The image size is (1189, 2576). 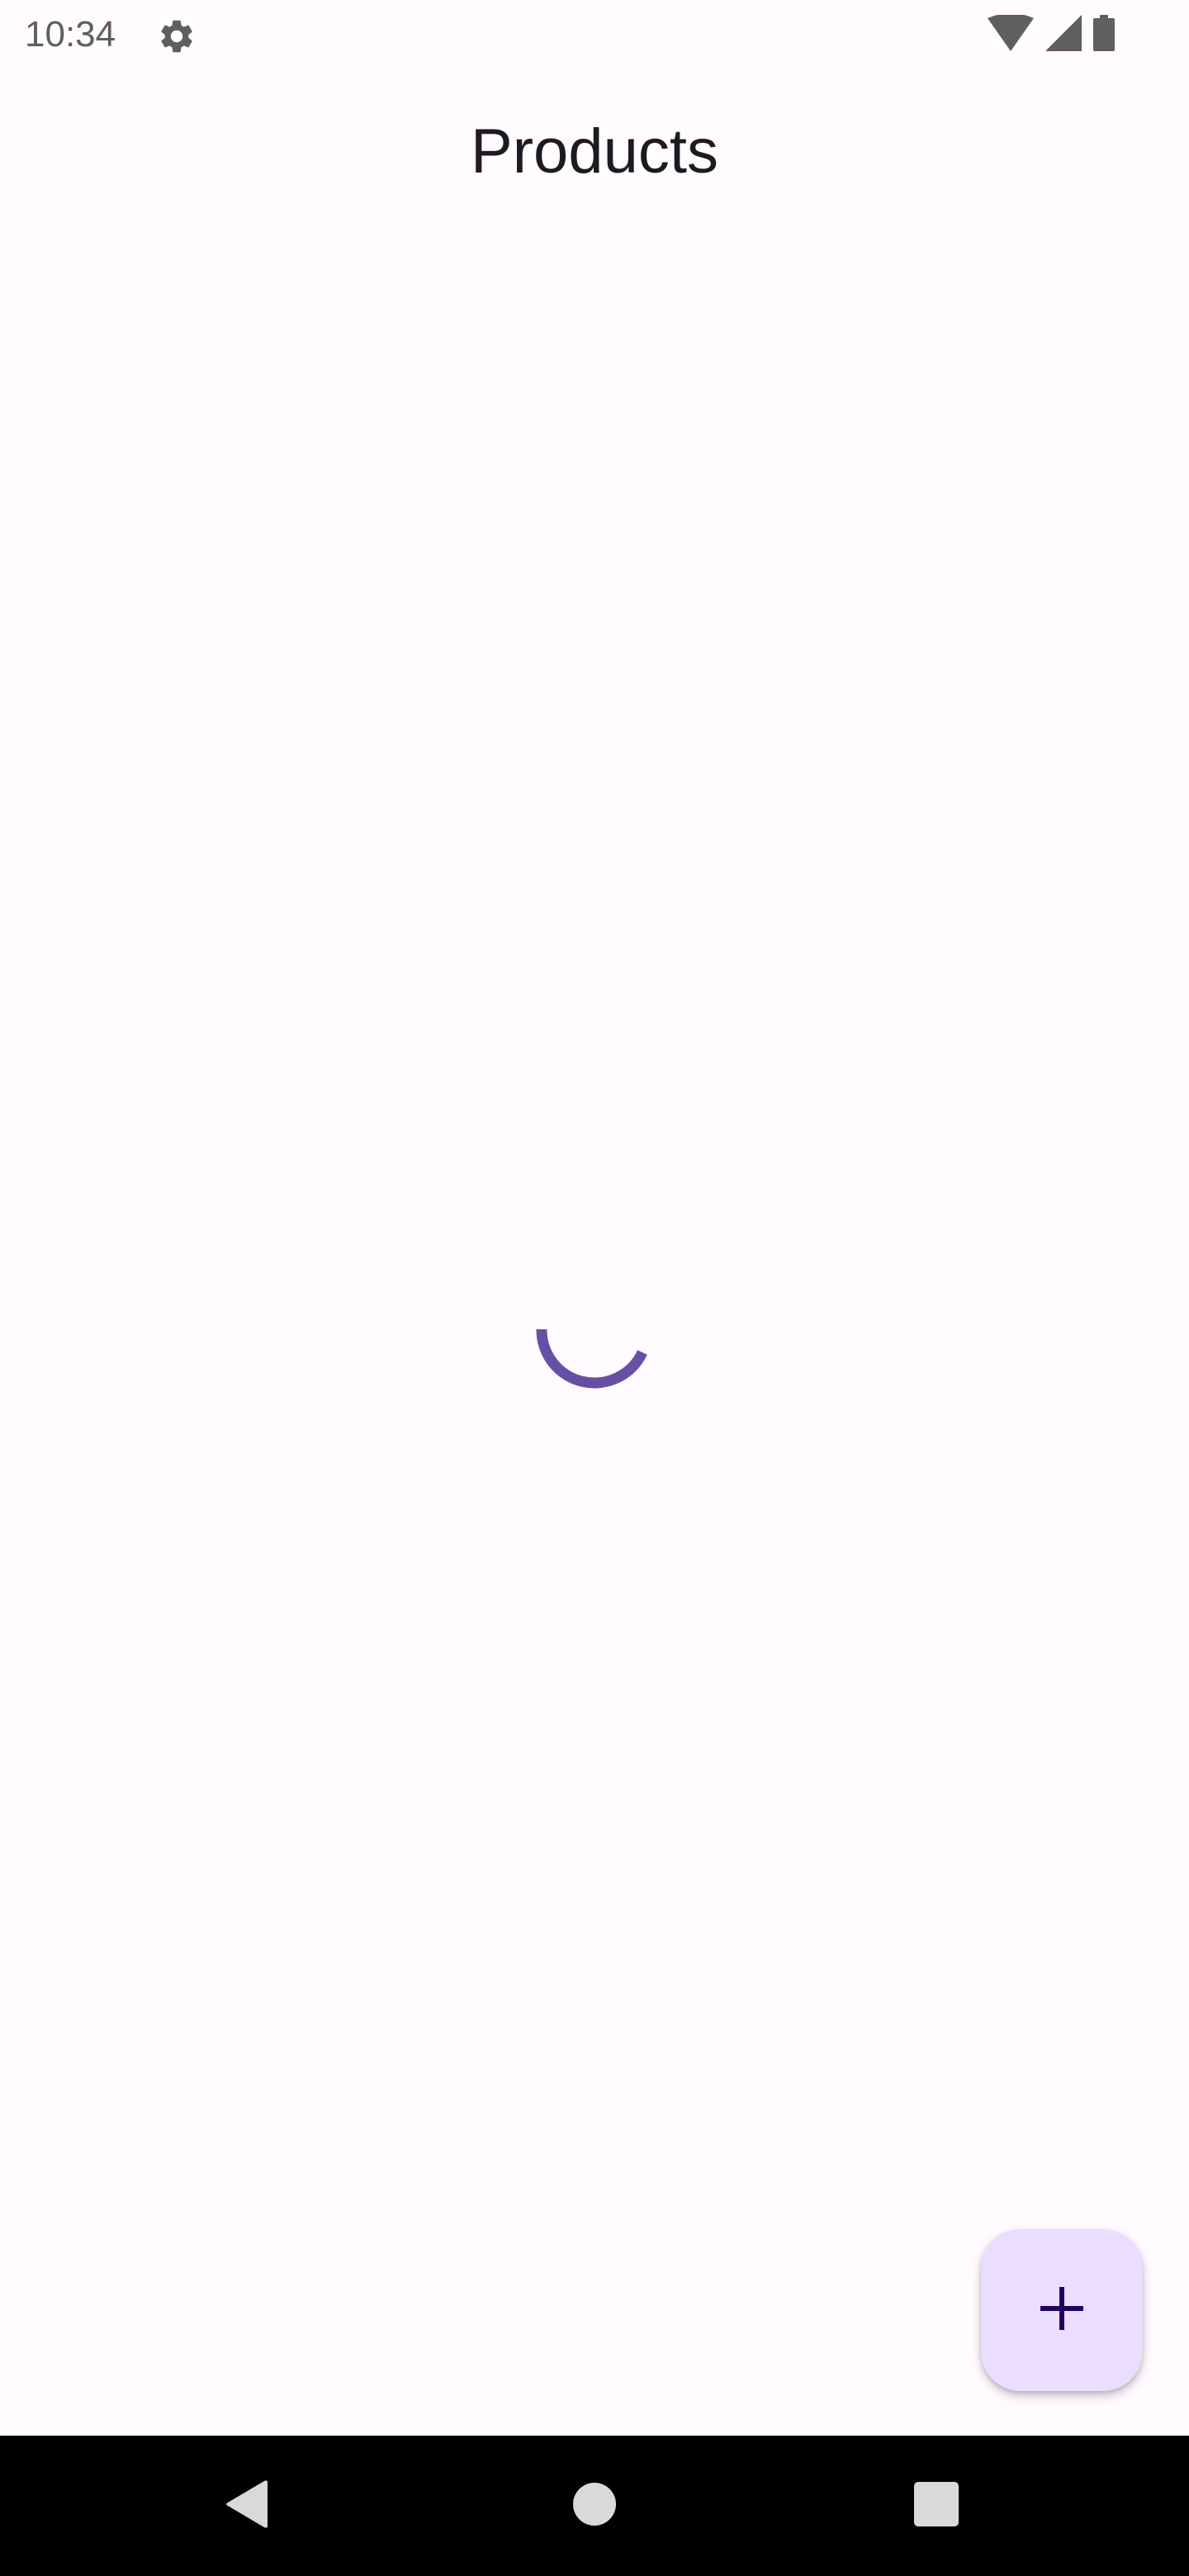 What do you see at coordinates (1063, 34) in the screenshot?
I see `cellular-signal-icon` at bounding box center [1063, 34].